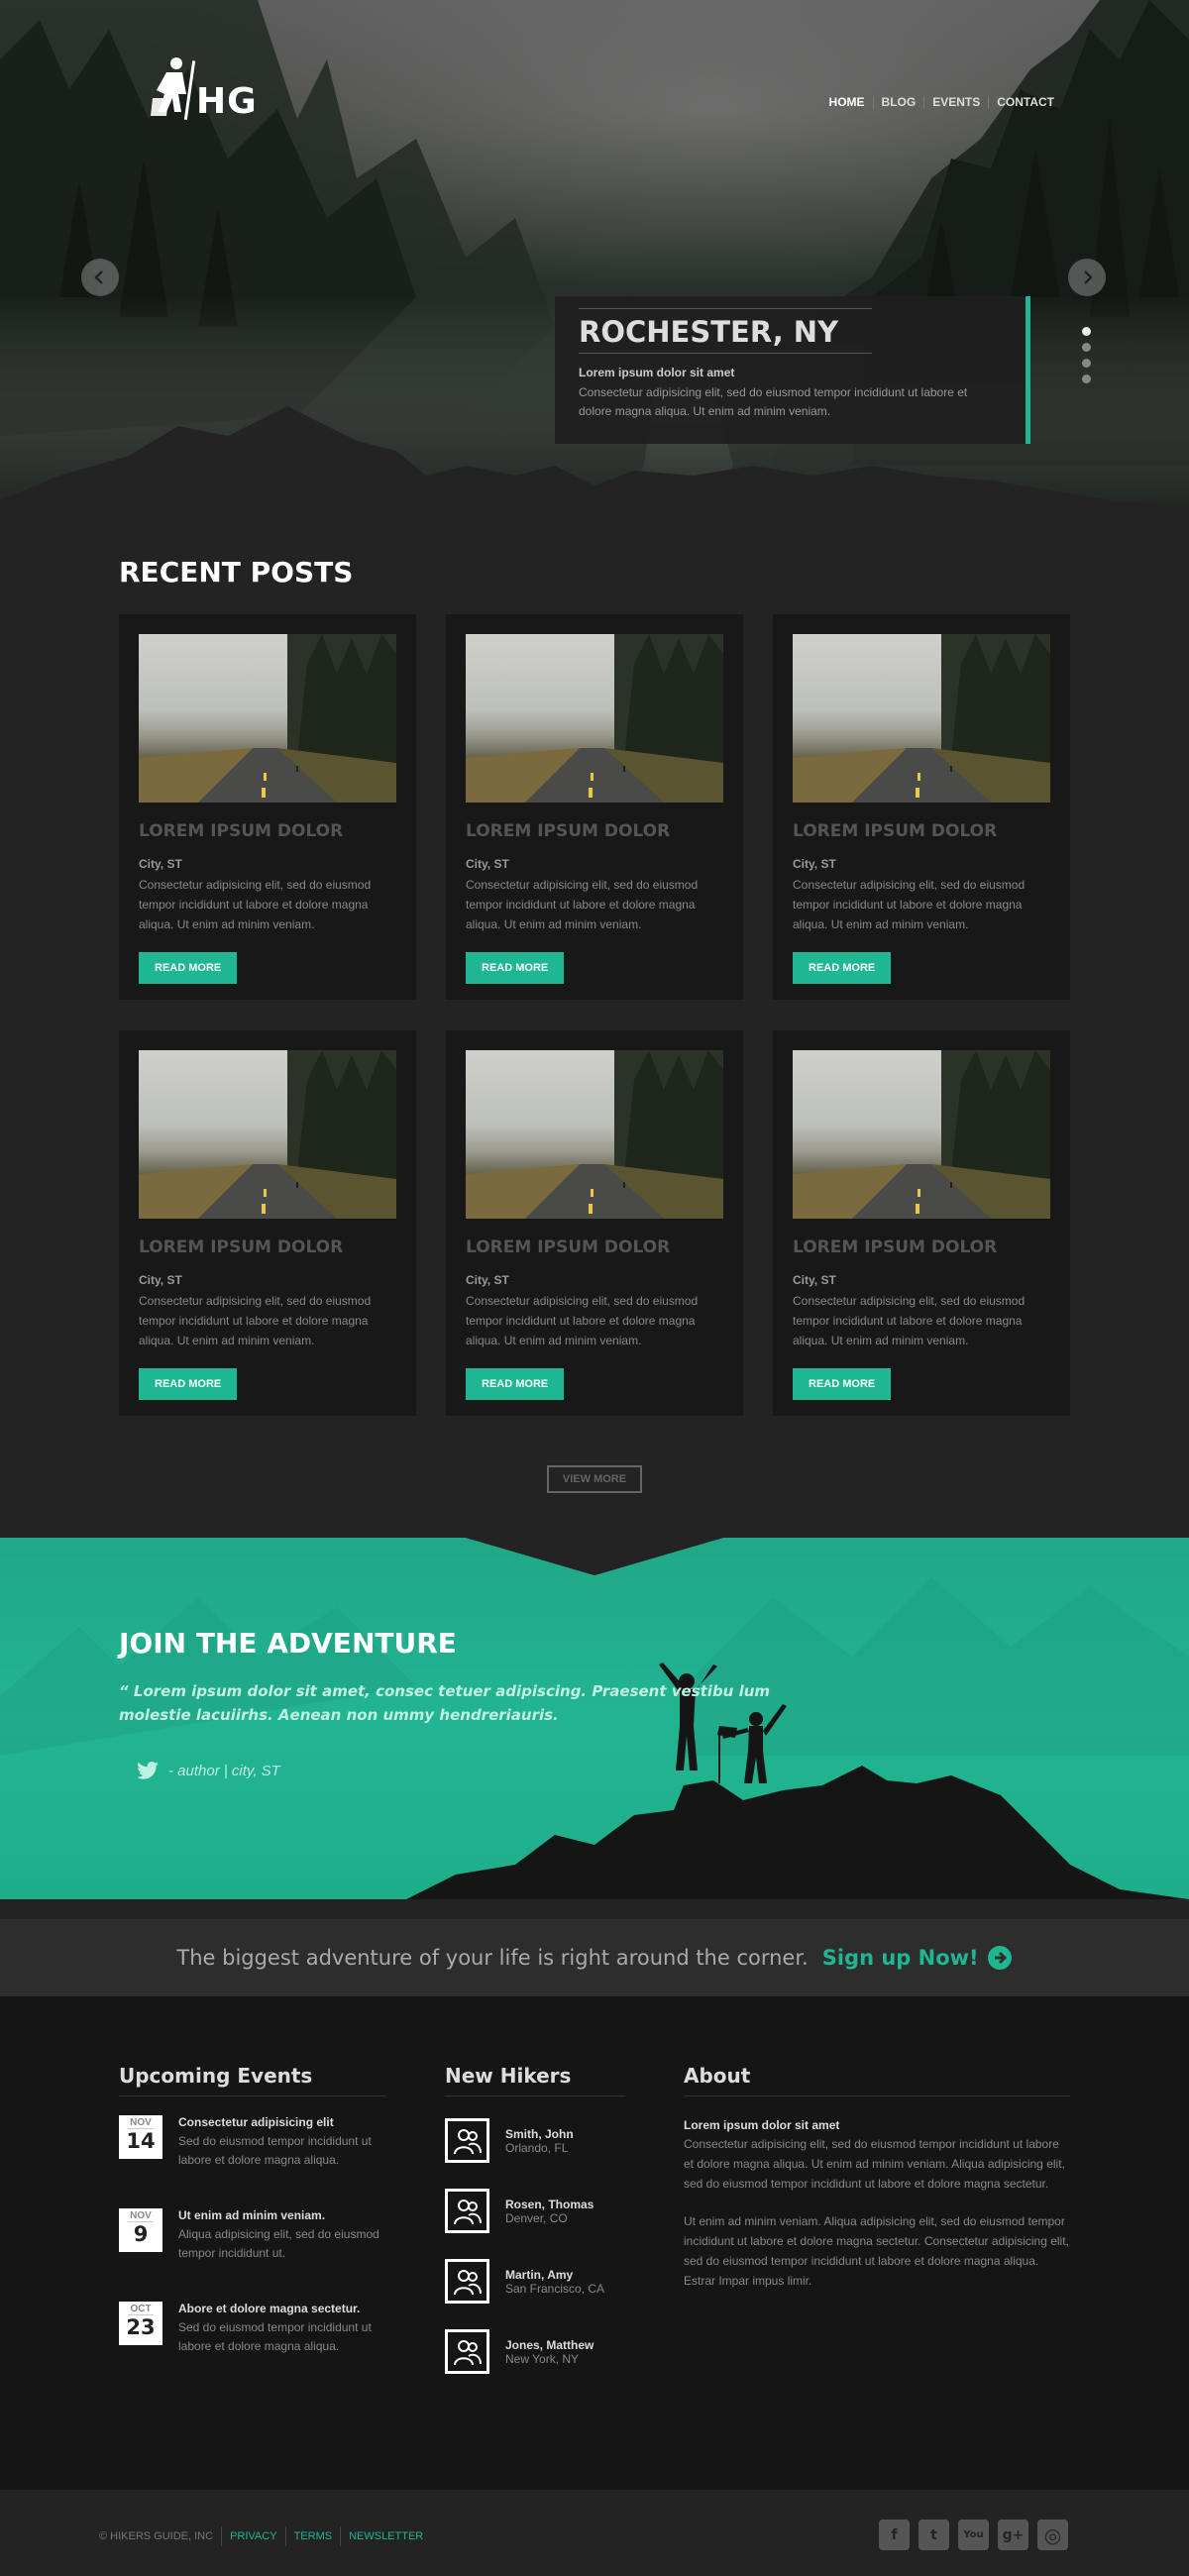 The image size is (1189, 2576). Describe the element at coordinates (253, 2080) in the screenshot. I see `upcoming-events-title: Upcoming Events` at that location.